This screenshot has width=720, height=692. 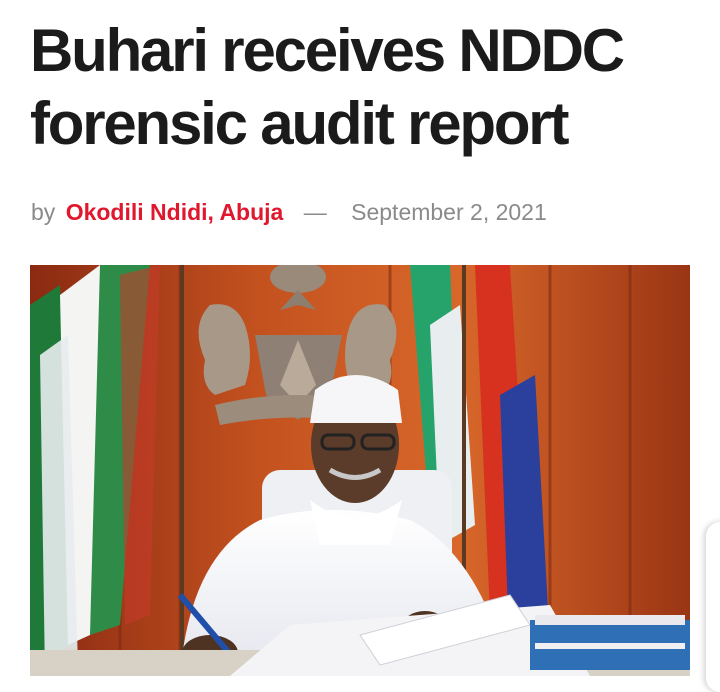 I want to click on author-link: Okodili Ndidi, Abuja, so click(x=175, y=212).